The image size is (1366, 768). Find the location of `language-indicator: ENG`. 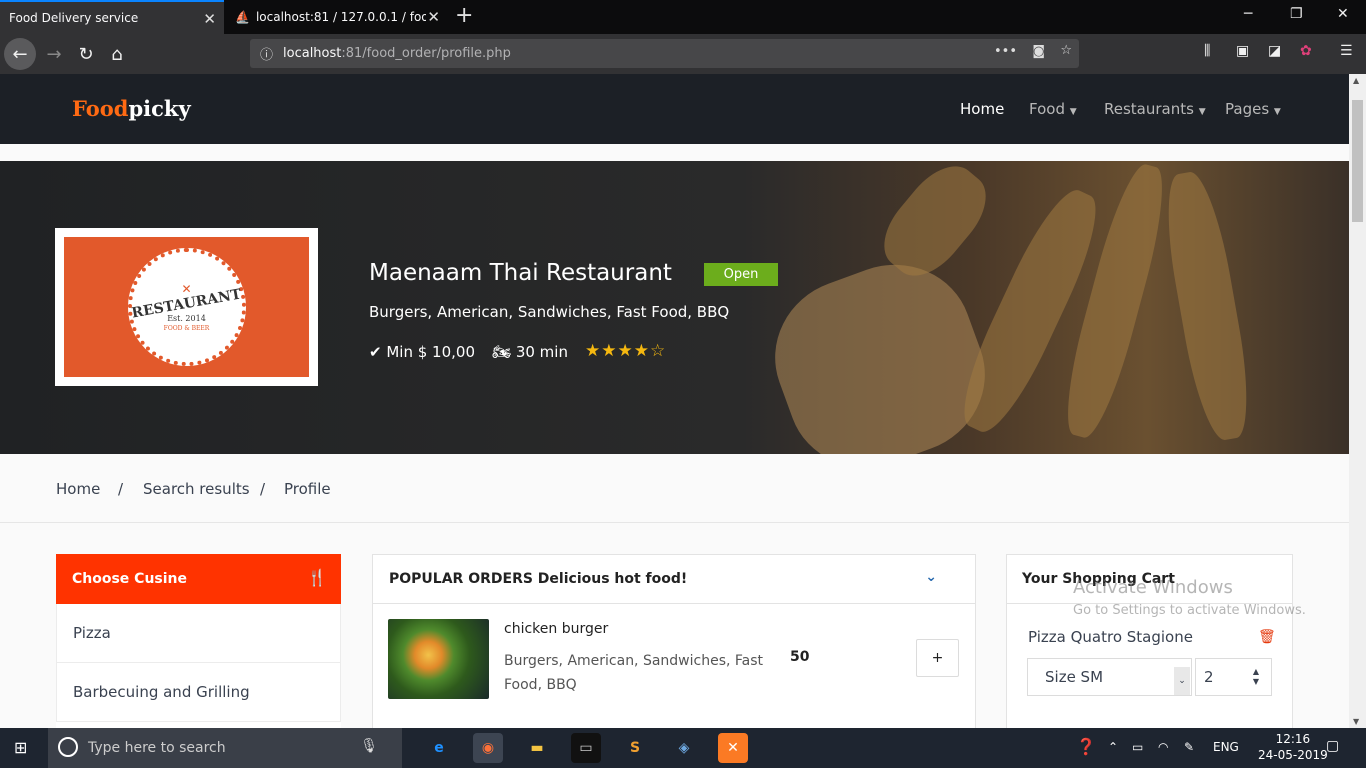

language-indicator: ENG is located at coordinates (1226, 747).